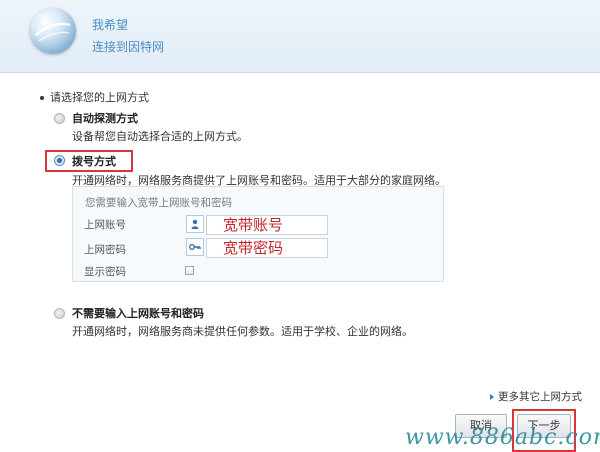 The height and width of the screenshot is (452, 600). I want to click on option-auto-detect-desc: 设备帮您自动选择合适的上网方式。, so click(160, 136).